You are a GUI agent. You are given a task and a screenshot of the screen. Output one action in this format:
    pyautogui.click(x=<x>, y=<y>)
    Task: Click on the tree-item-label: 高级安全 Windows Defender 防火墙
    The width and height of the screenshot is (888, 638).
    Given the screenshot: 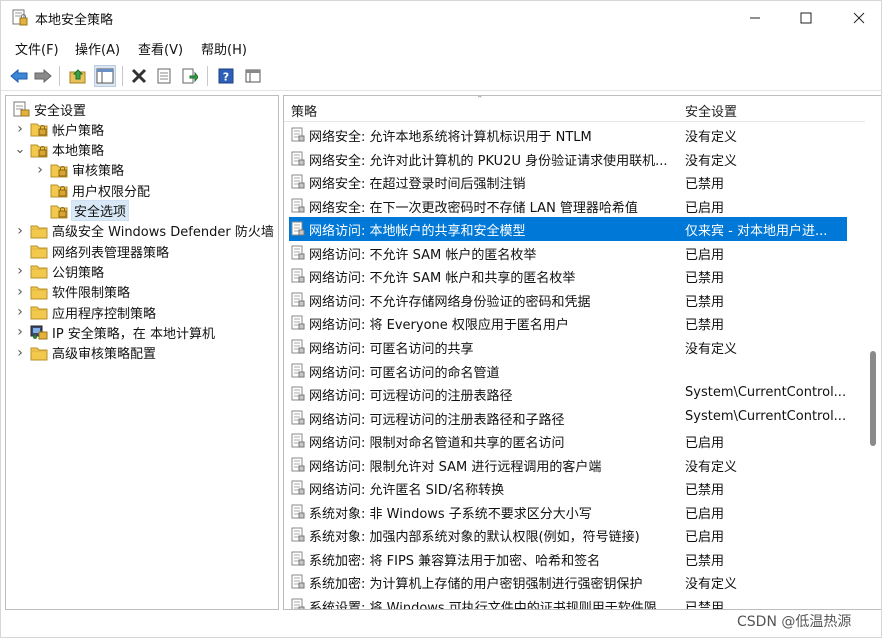 What is the action you would take?
    pyautogui.click(x=163, y=233)
    